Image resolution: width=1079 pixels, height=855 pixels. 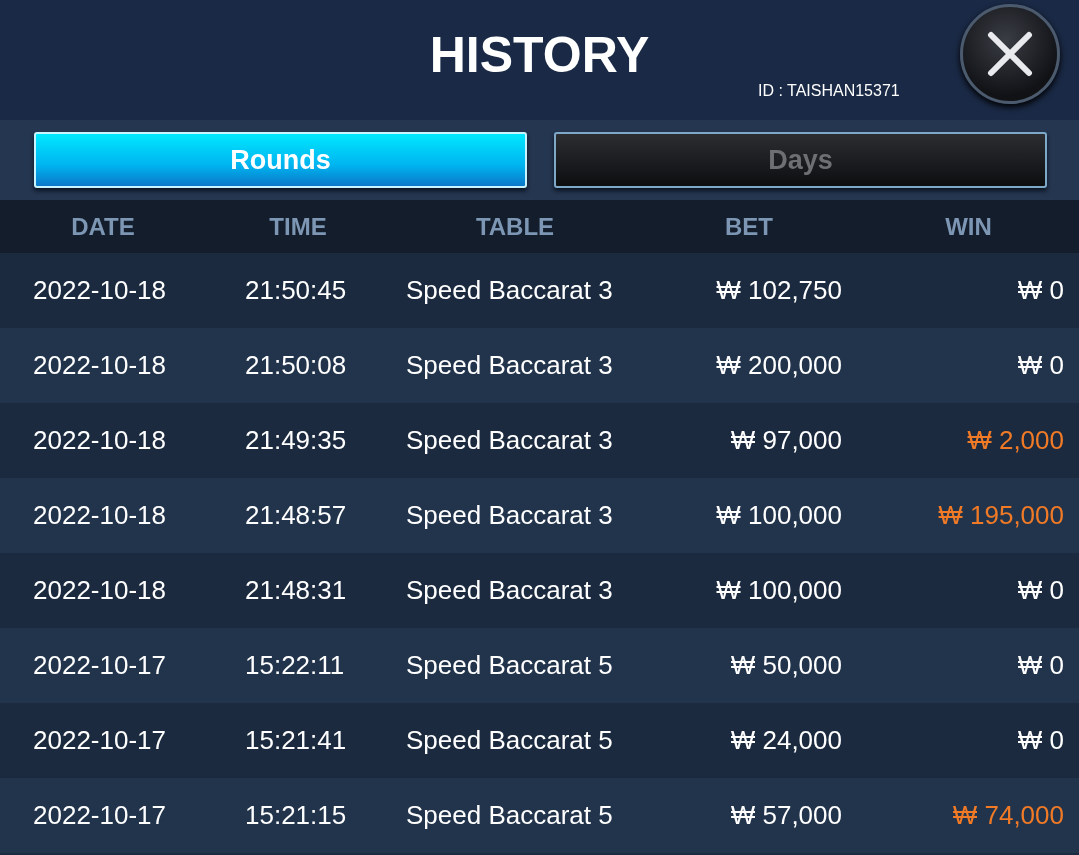 What do you see at coordinates (296, 440) in the screenshot?
I see `table-cell-text: 21:49:35` at bounding box center [296, 440].